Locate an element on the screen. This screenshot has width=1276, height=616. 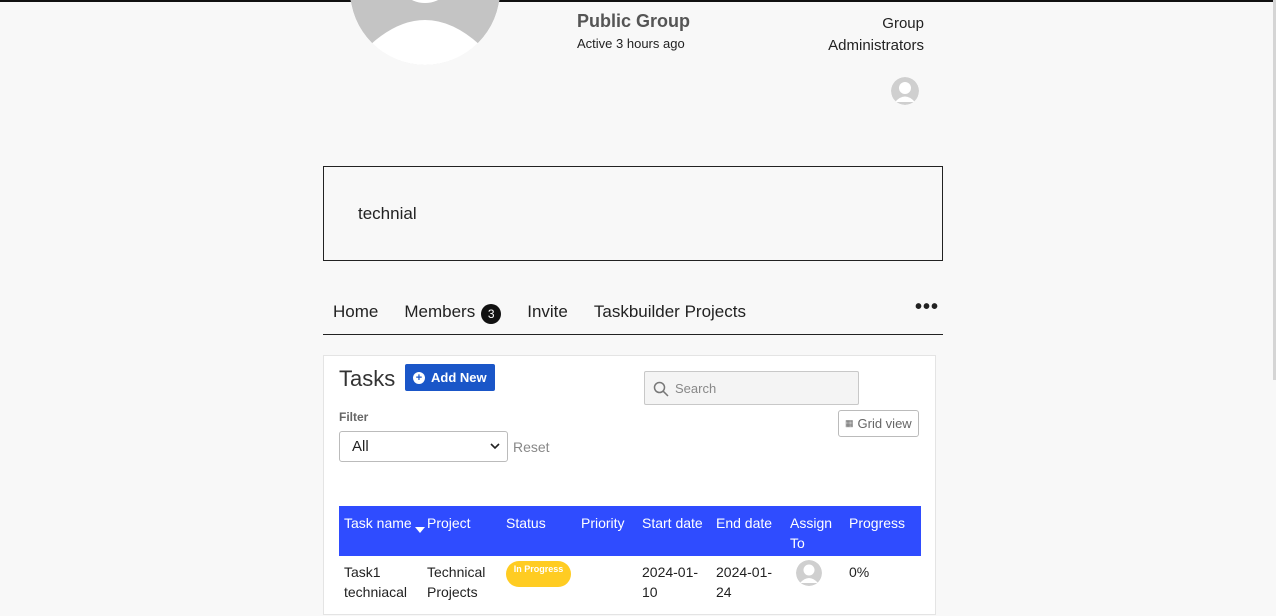
tab-members: Members 3 is located at coordinates (453, 312).